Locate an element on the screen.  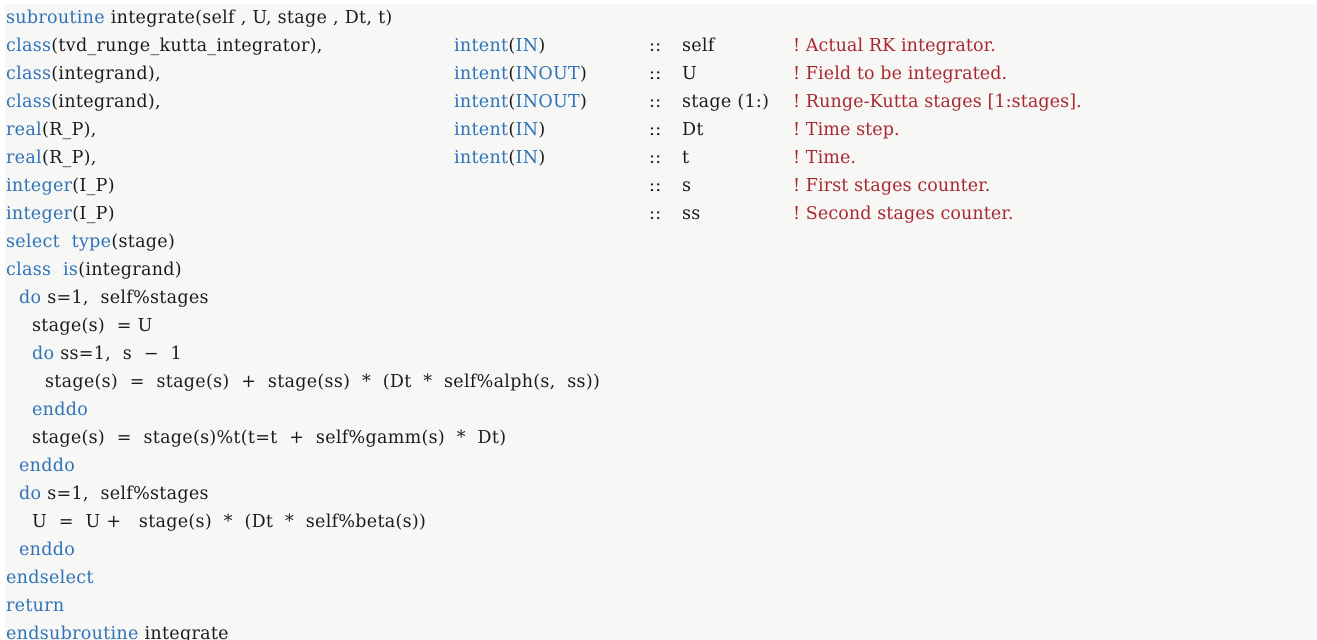
type-spec: (tvd_runge_kutta_integrator), is located at coordinates (187, 46).